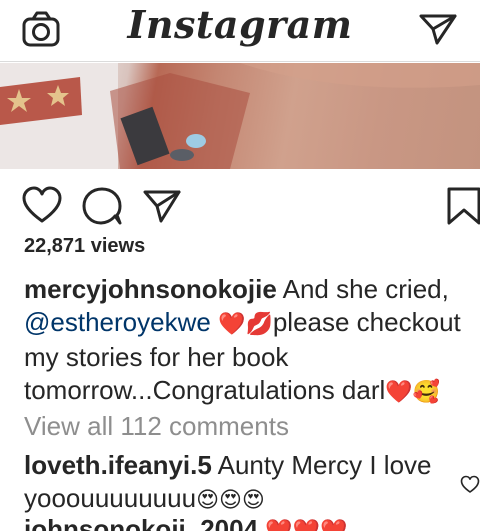  Describe the element at coordinates (230, 500) in the screenshot. I see `comment-emoji: 😍😍😍` at that location.